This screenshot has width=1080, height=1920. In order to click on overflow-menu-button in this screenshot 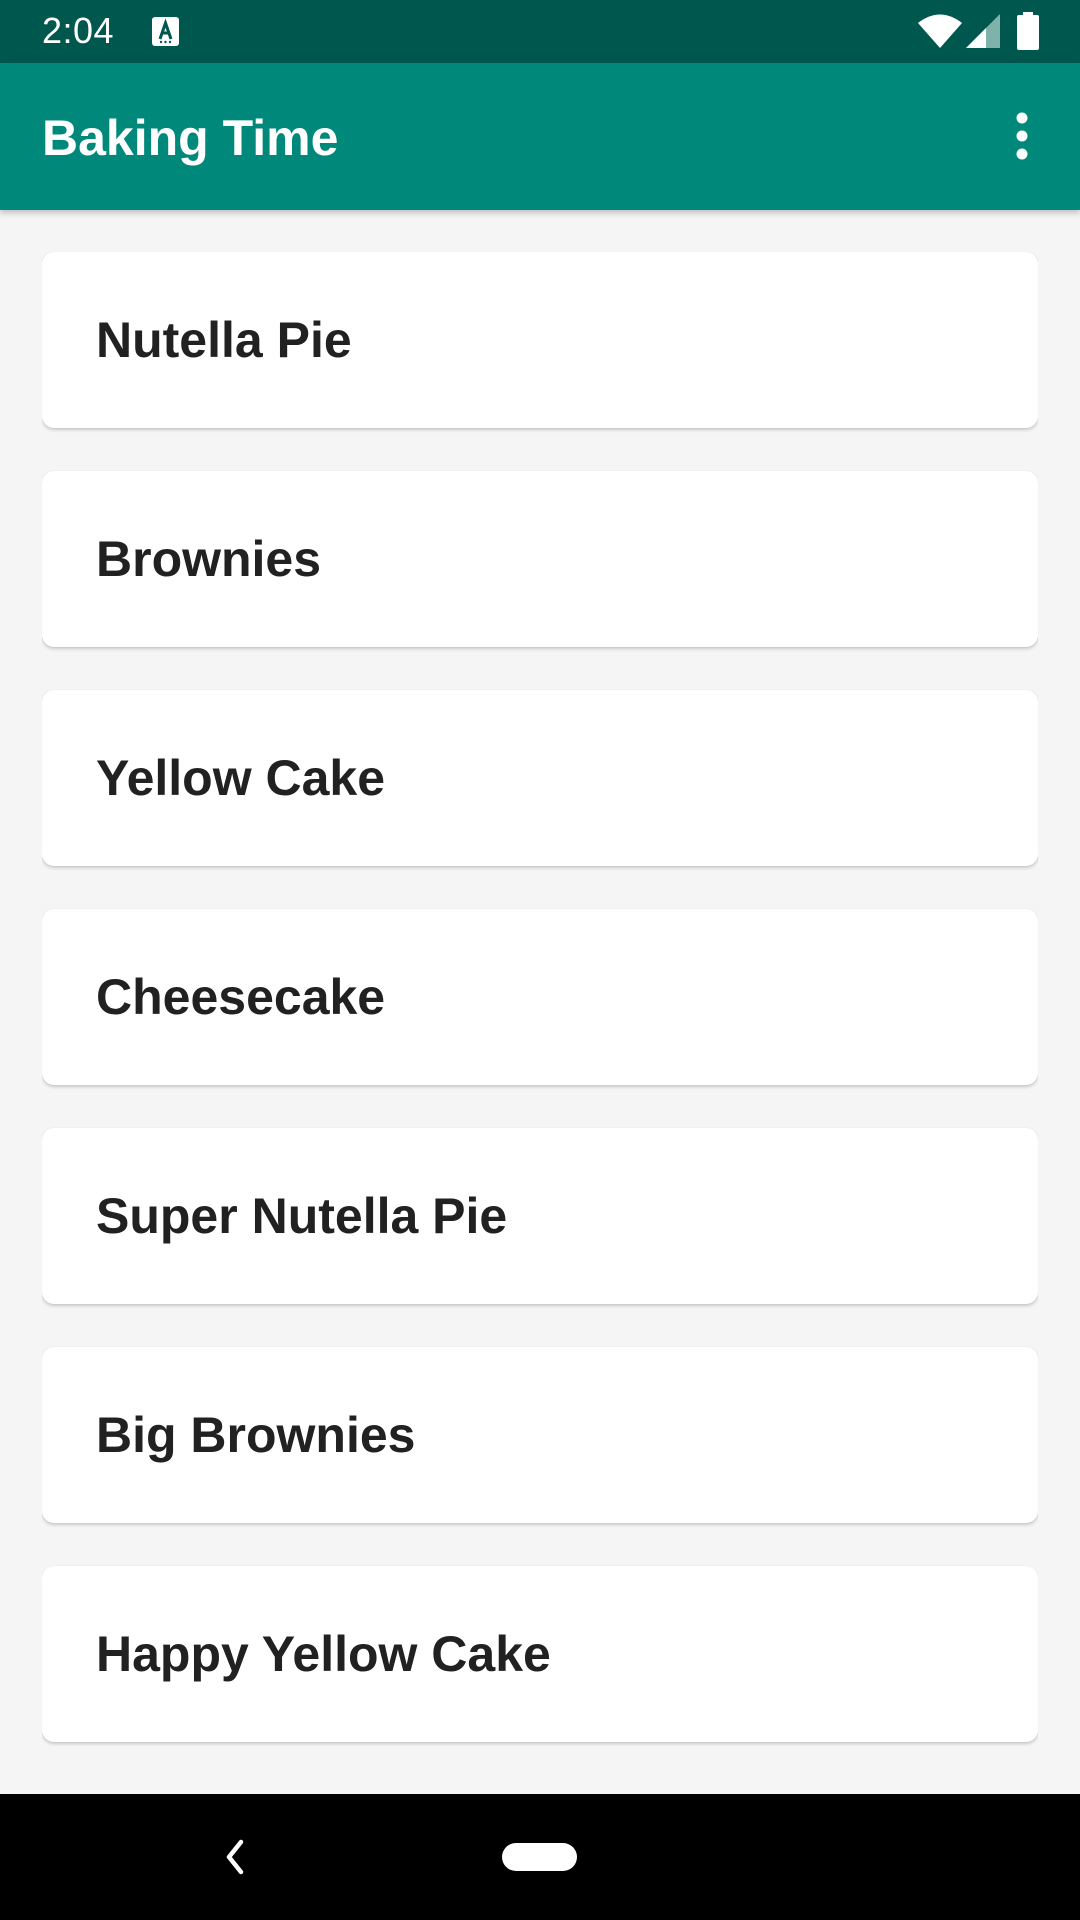, I will do `click(1022, 136)`.